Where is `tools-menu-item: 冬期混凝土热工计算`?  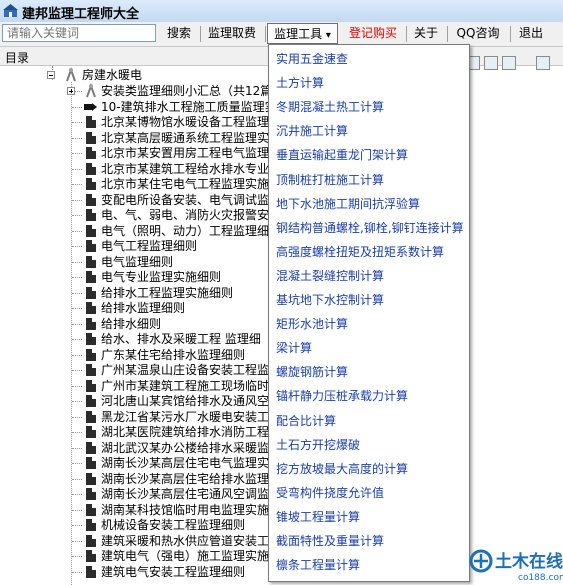 tools-menu-item: 冬期混凝土热工计算 is located at coordinates (330, 107).